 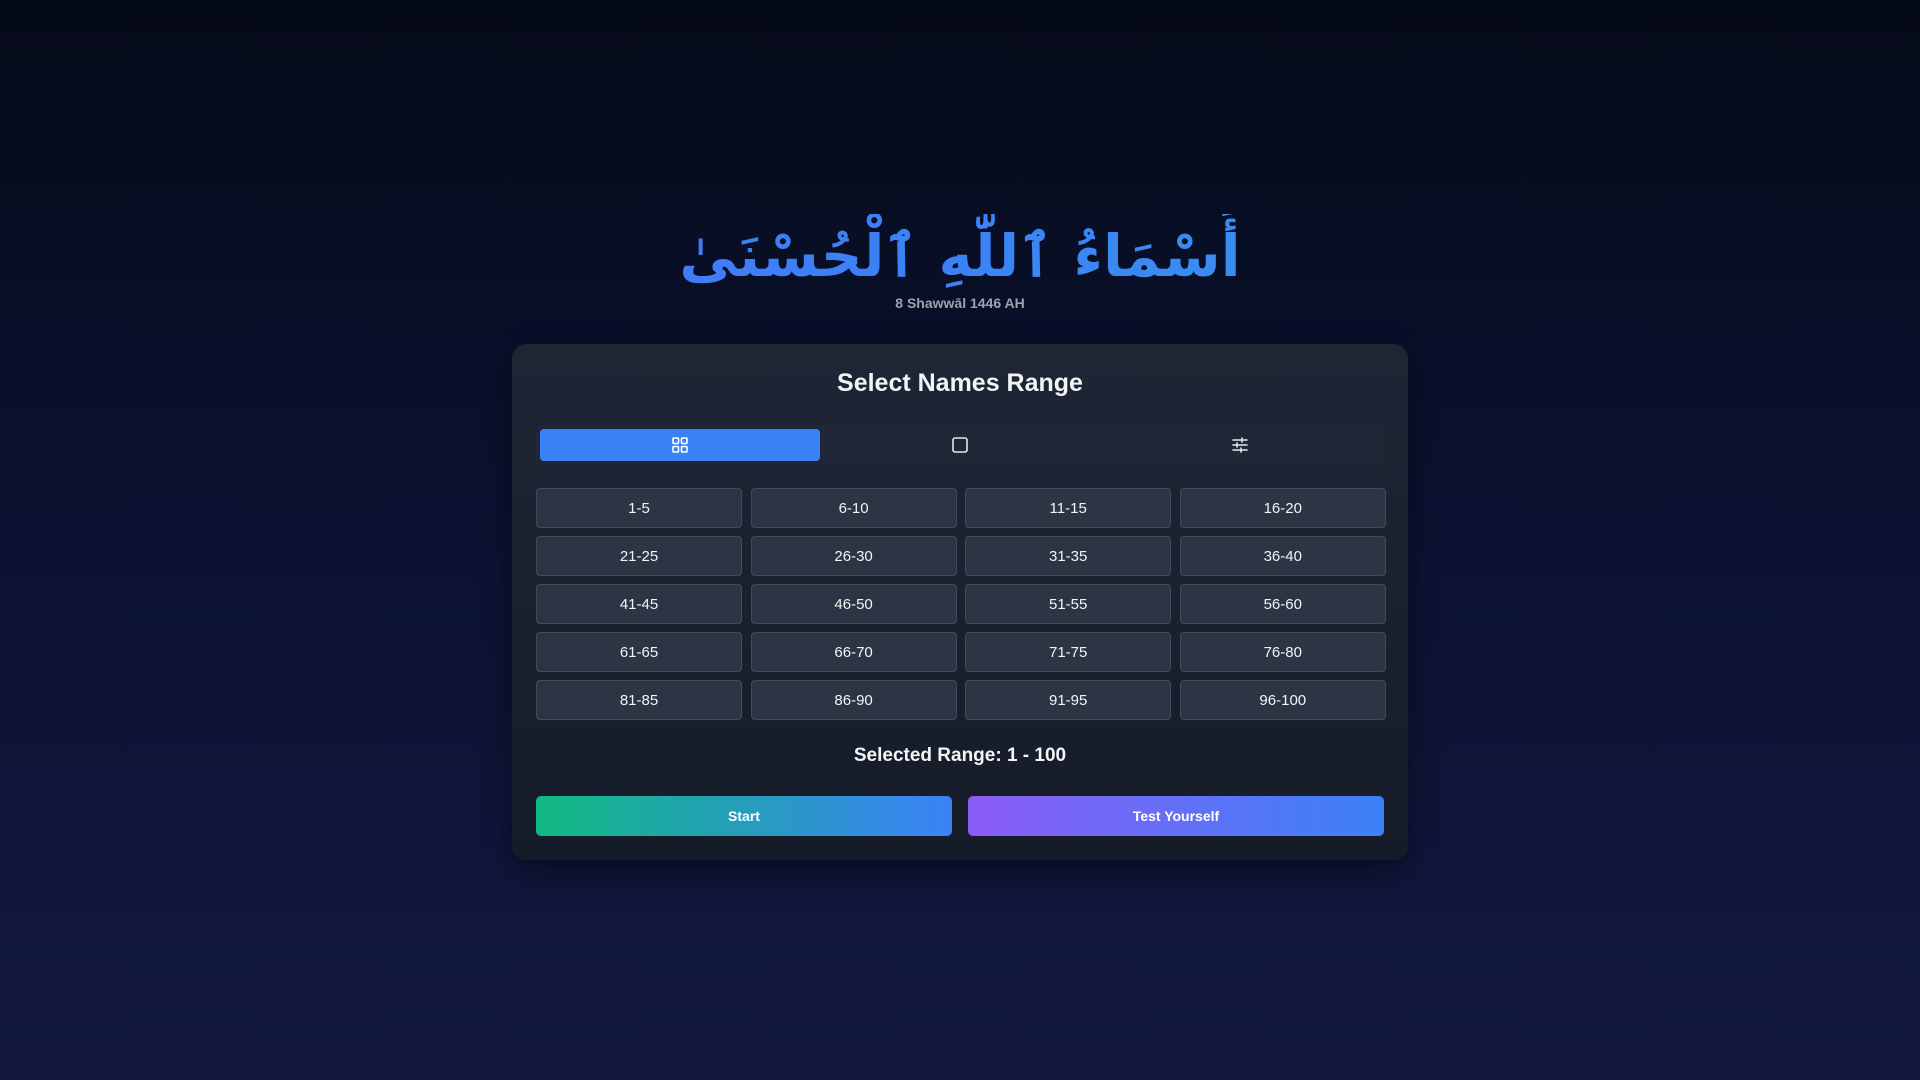 What do you see at coordinates (1068, 508) in the screenshot?
I see `range-button: 11-15` at bounding box center [1068, 508].